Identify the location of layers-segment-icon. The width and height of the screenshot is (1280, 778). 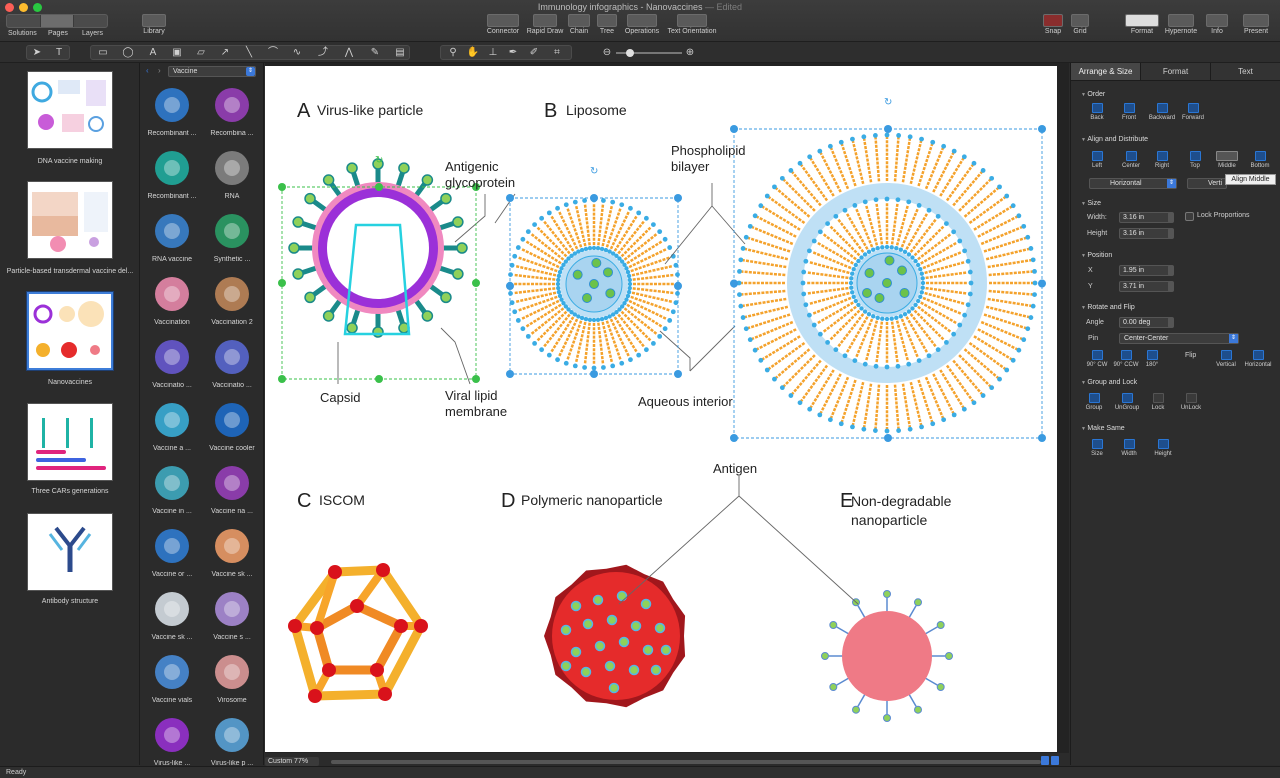
(90, 21).